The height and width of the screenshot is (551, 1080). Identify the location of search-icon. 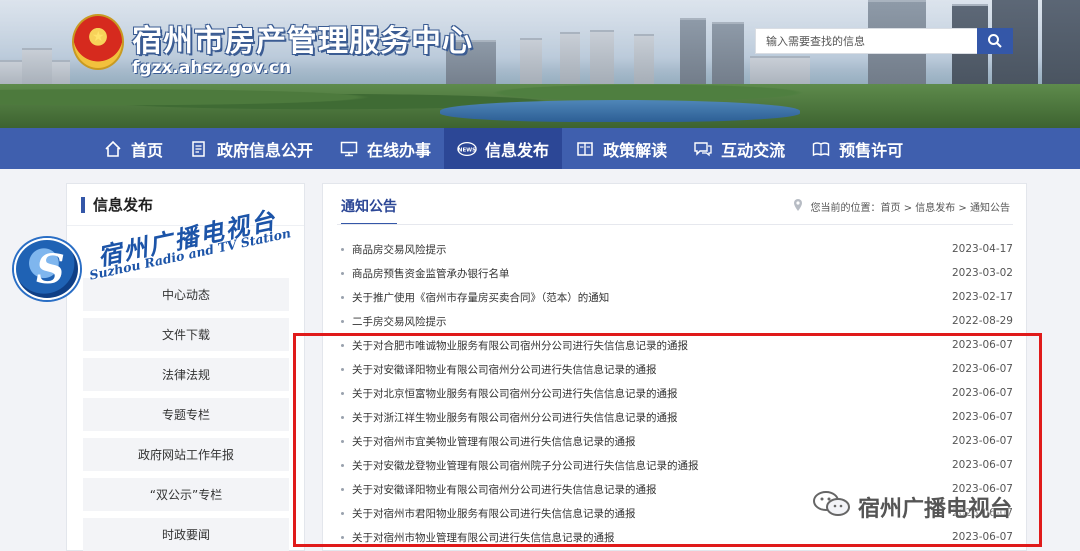
(995, 41).